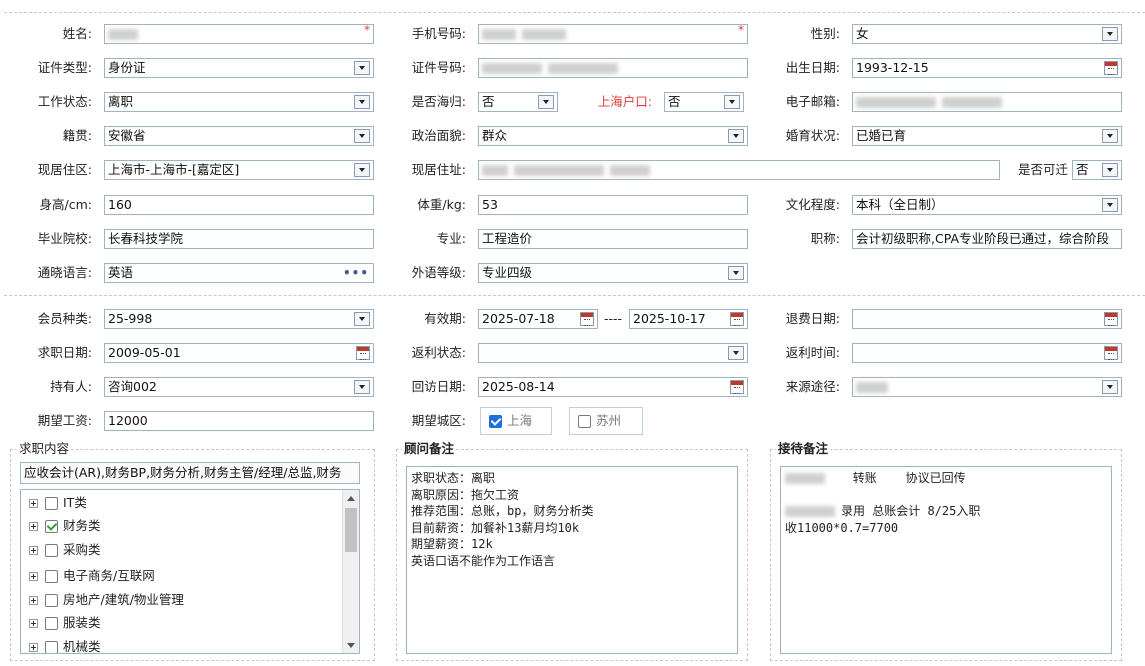 The height and width of the screenshot is (666, 1145). What do you see at coordinates (538, 319) in the screenshot?
I see `valid-from-field: 2025-07-18` at bounding box center [538, 319].